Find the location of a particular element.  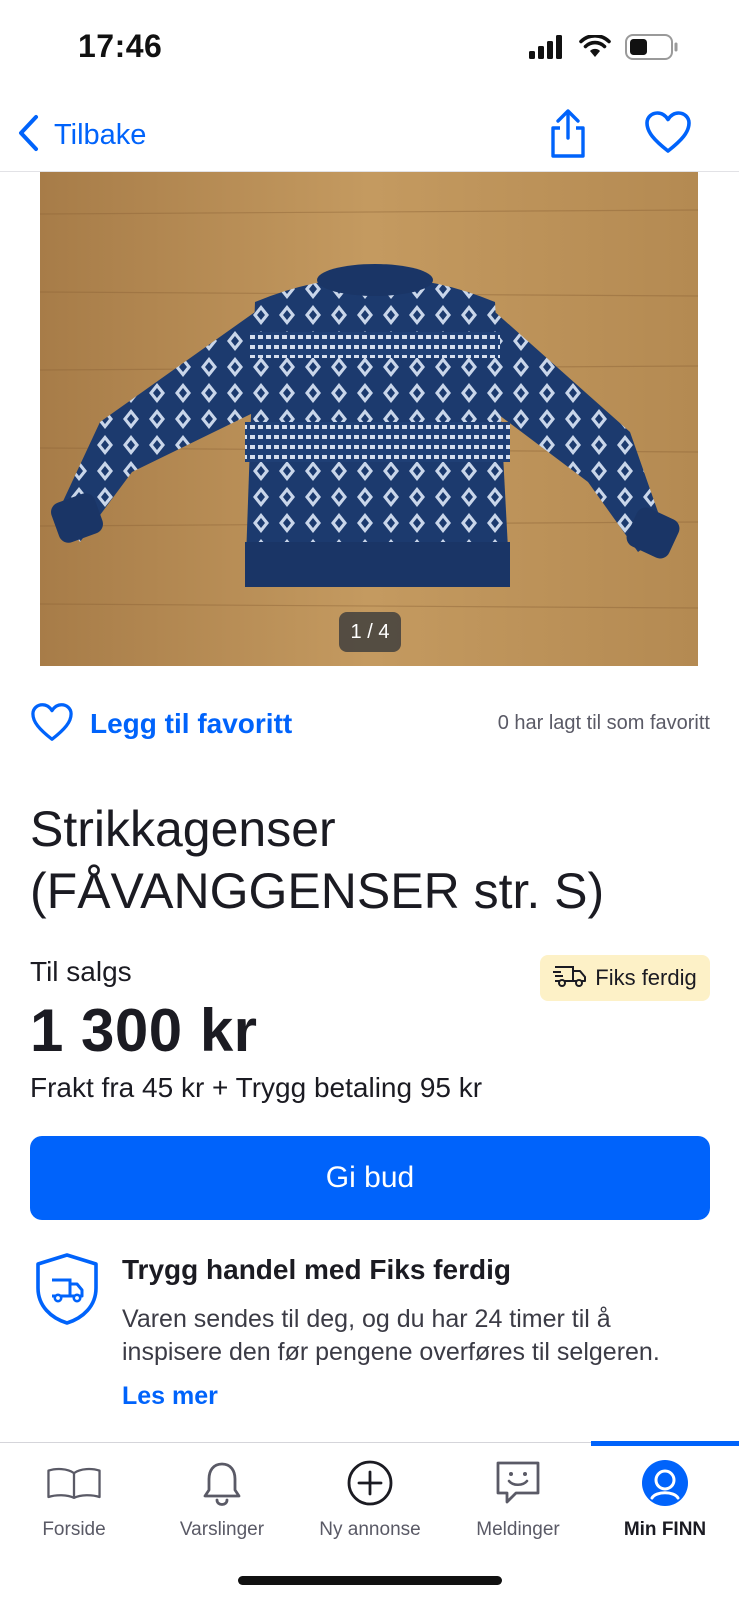

tab-varslinger: Varslinger is located at coordinates (222, 1497).